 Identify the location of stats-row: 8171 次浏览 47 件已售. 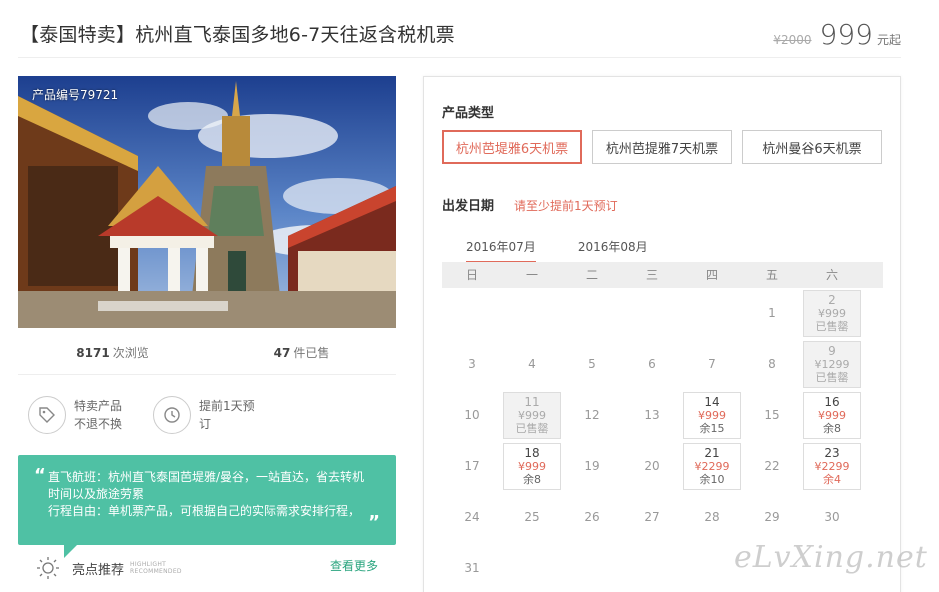
(207, 352).